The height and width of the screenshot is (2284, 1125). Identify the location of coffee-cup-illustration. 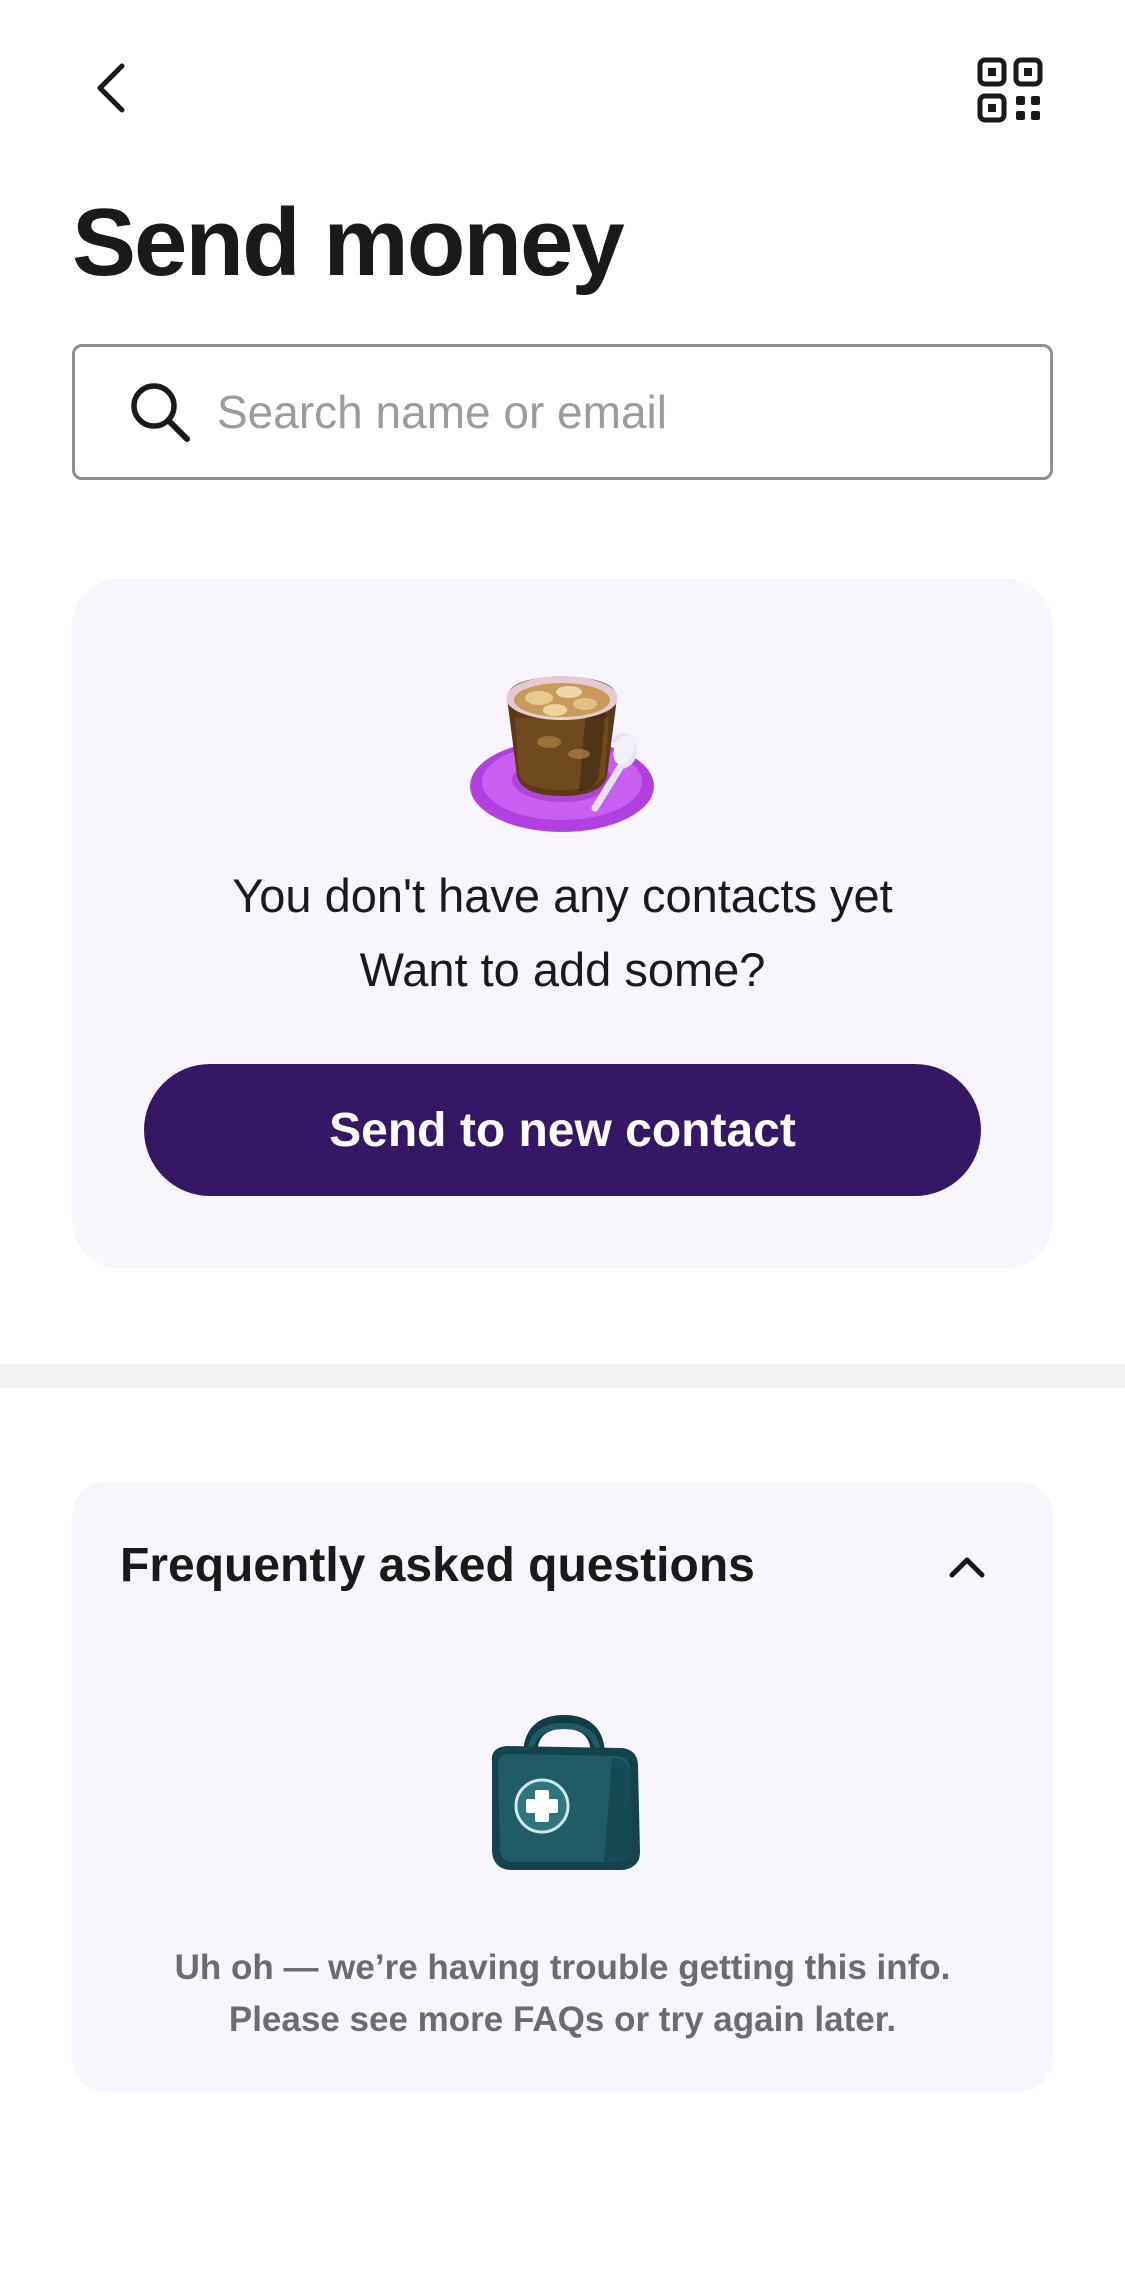
(567, 748).